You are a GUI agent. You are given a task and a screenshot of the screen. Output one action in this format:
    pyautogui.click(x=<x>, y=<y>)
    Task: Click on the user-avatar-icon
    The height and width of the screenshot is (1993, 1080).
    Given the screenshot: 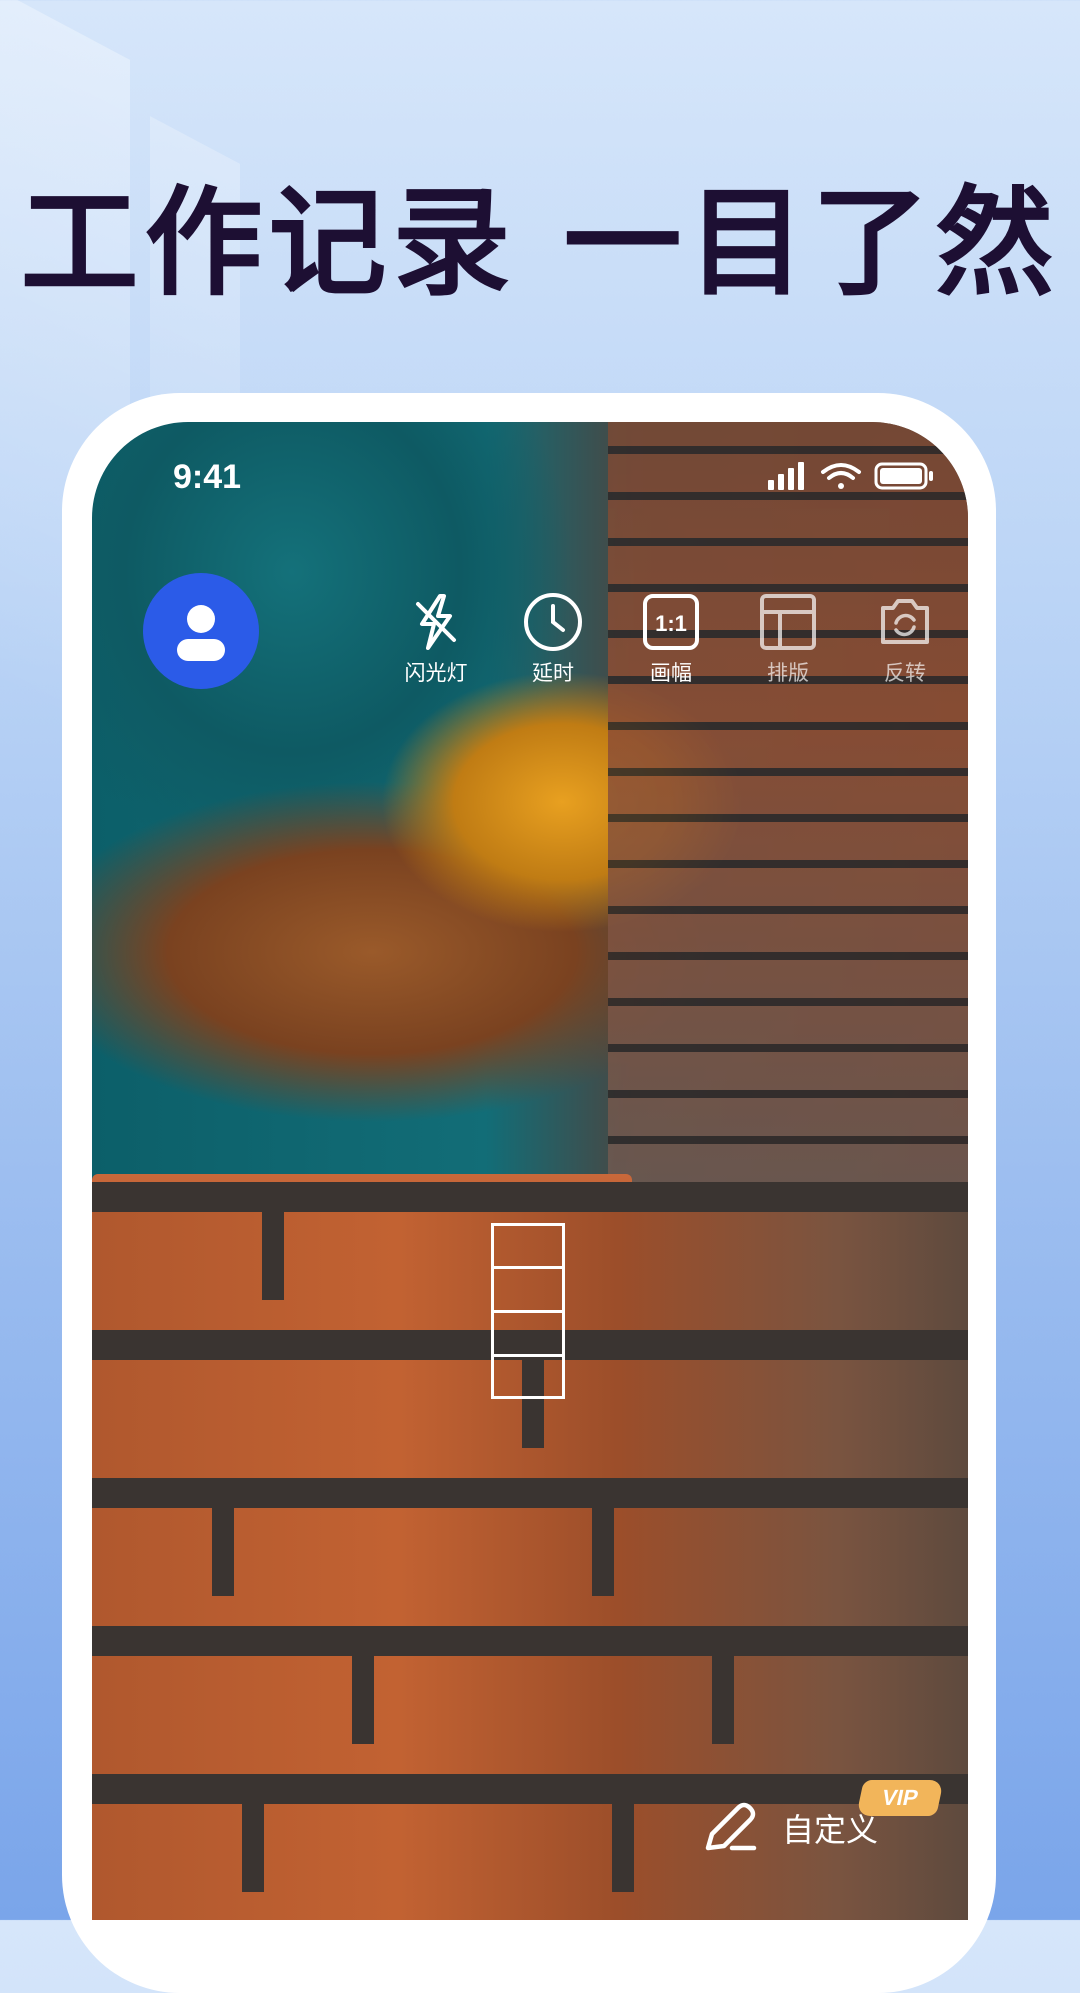 What is the action you would take?
    pyautogui.click(x=201, y=633)
    